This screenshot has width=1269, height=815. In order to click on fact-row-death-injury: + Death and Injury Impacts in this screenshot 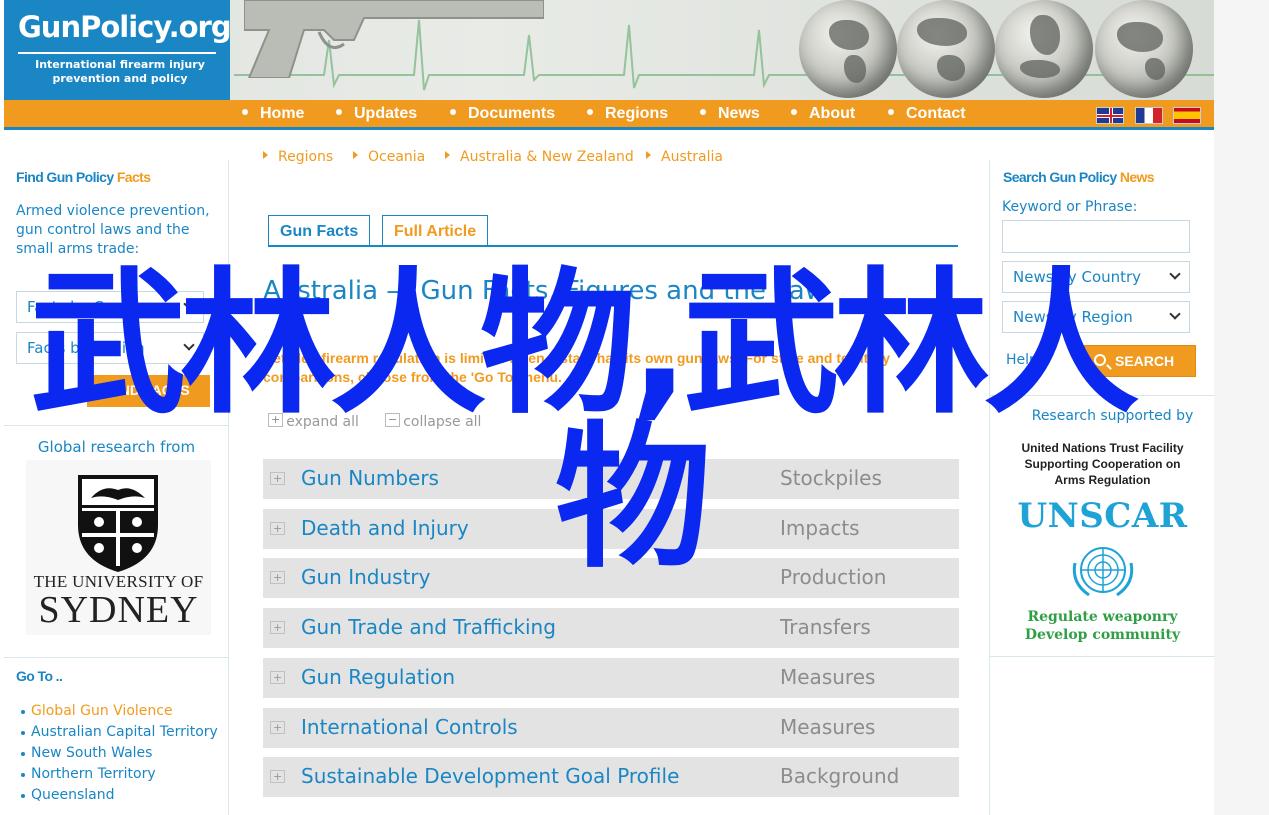, I will do `click(611, 529)`.